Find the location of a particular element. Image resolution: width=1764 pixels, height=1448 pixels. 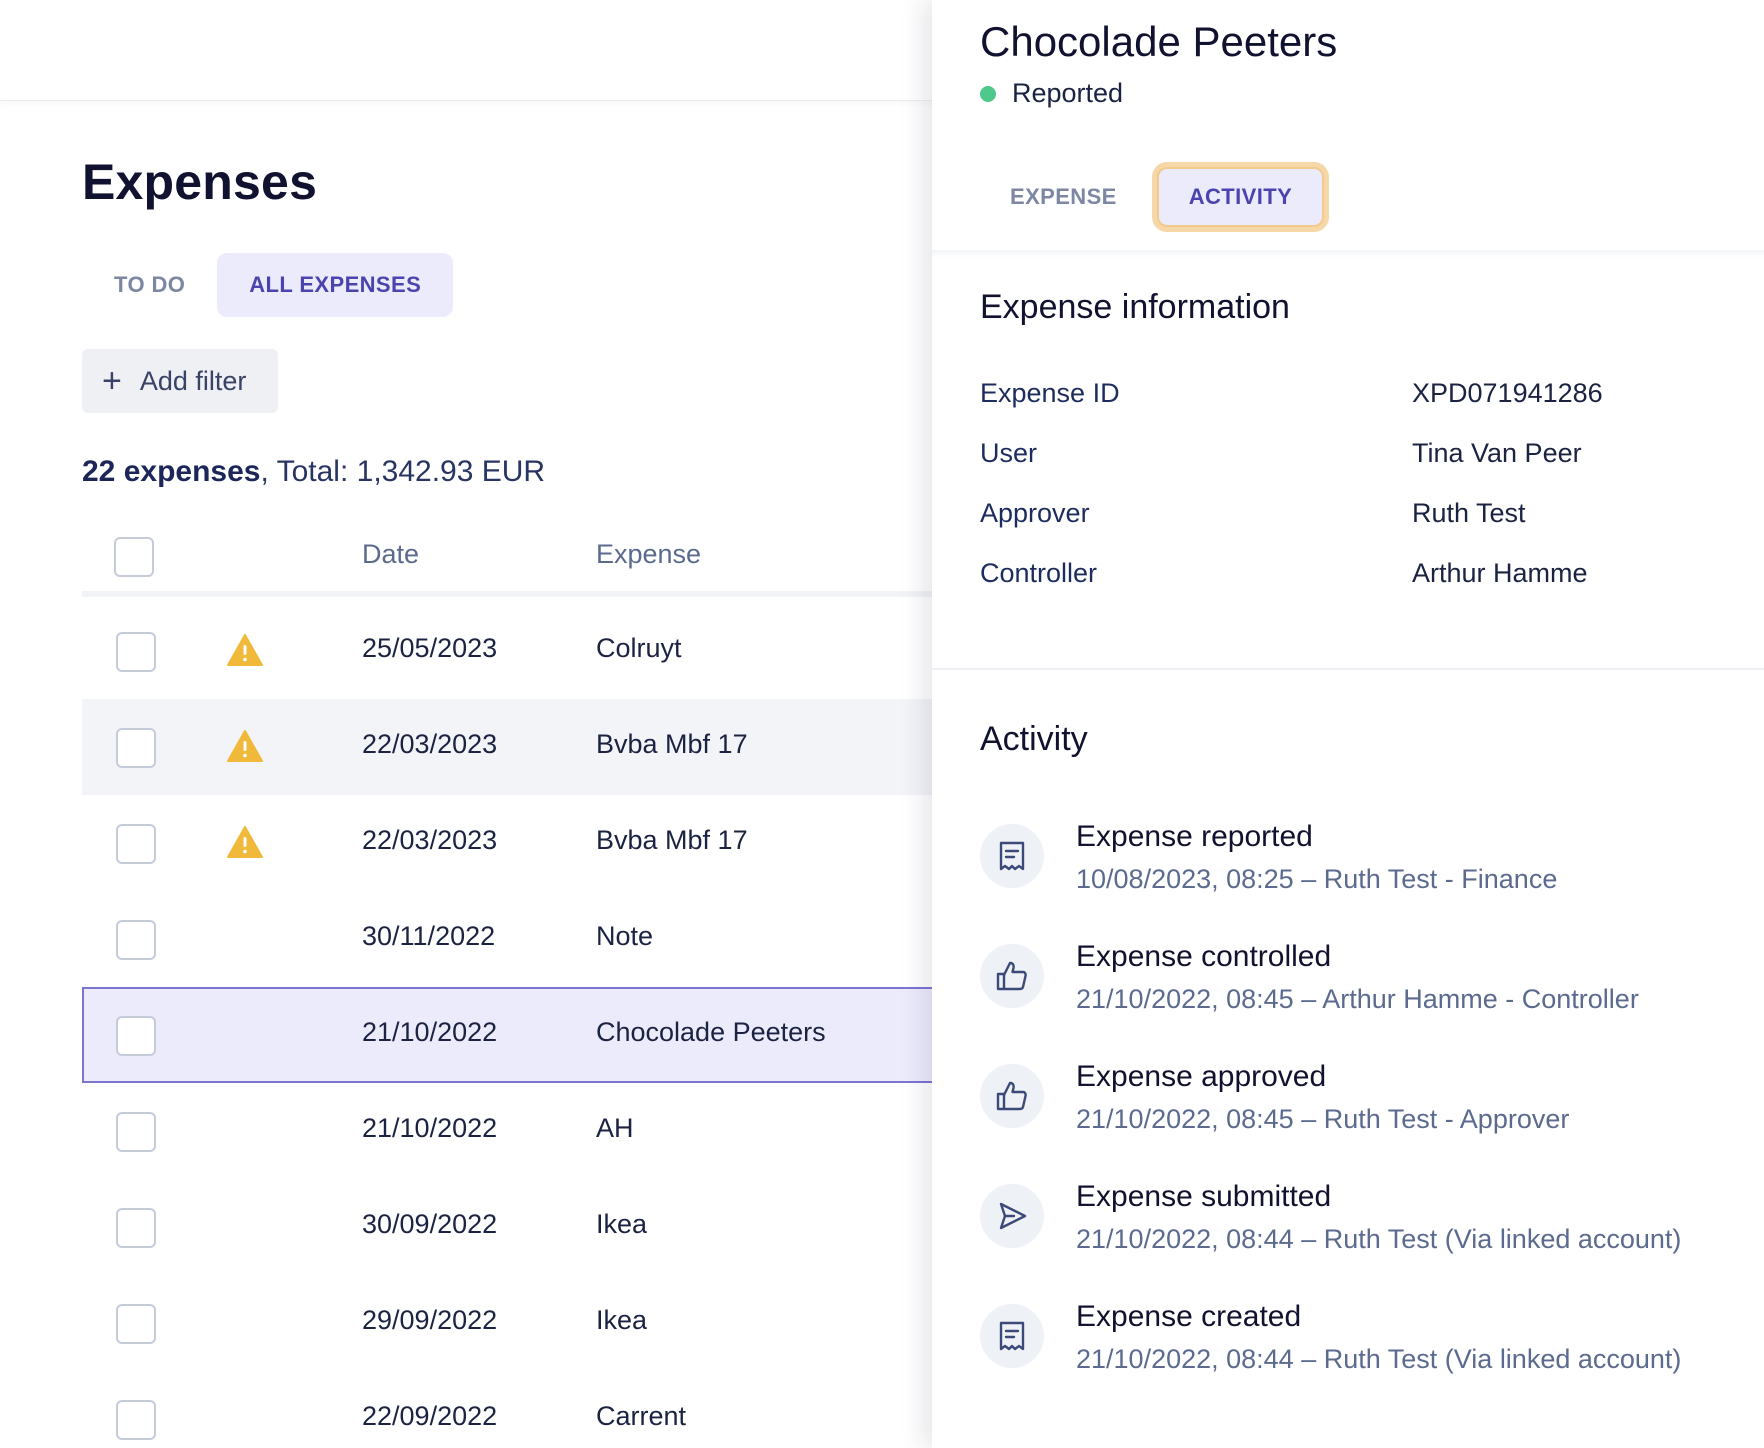

list-tabs: TO DO ALL EXPENSES is located at coordinates (268, 285).